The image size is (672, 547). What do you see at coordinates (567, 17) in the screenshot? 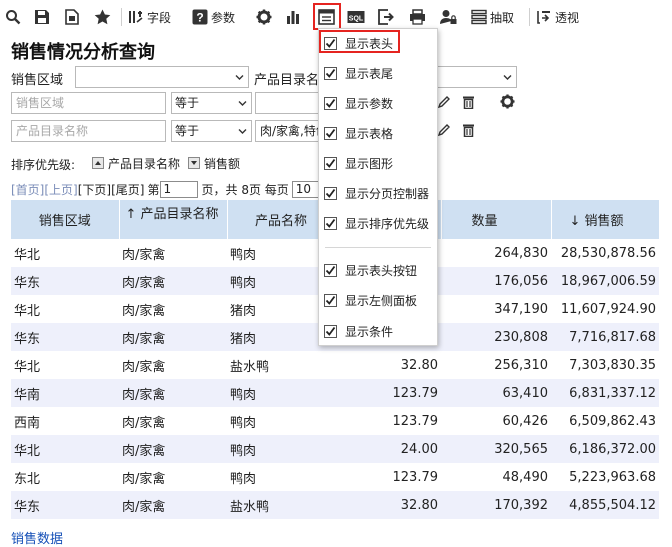
I see `pivot-label: 透视` at bounding box center [567, 17].